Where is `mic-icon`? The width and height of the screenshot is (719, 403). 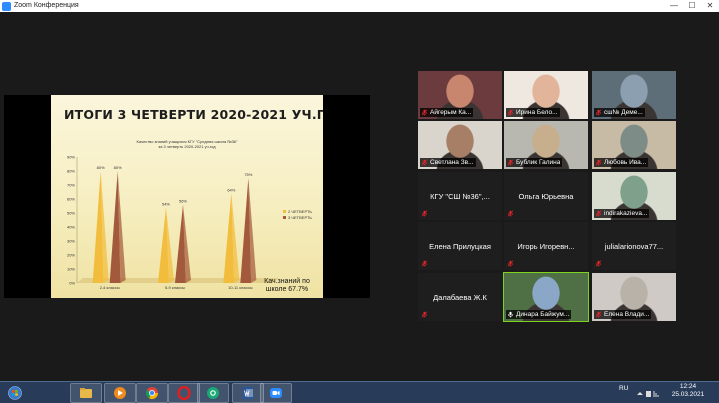 mic-icon is located at coordinates (510, 314).